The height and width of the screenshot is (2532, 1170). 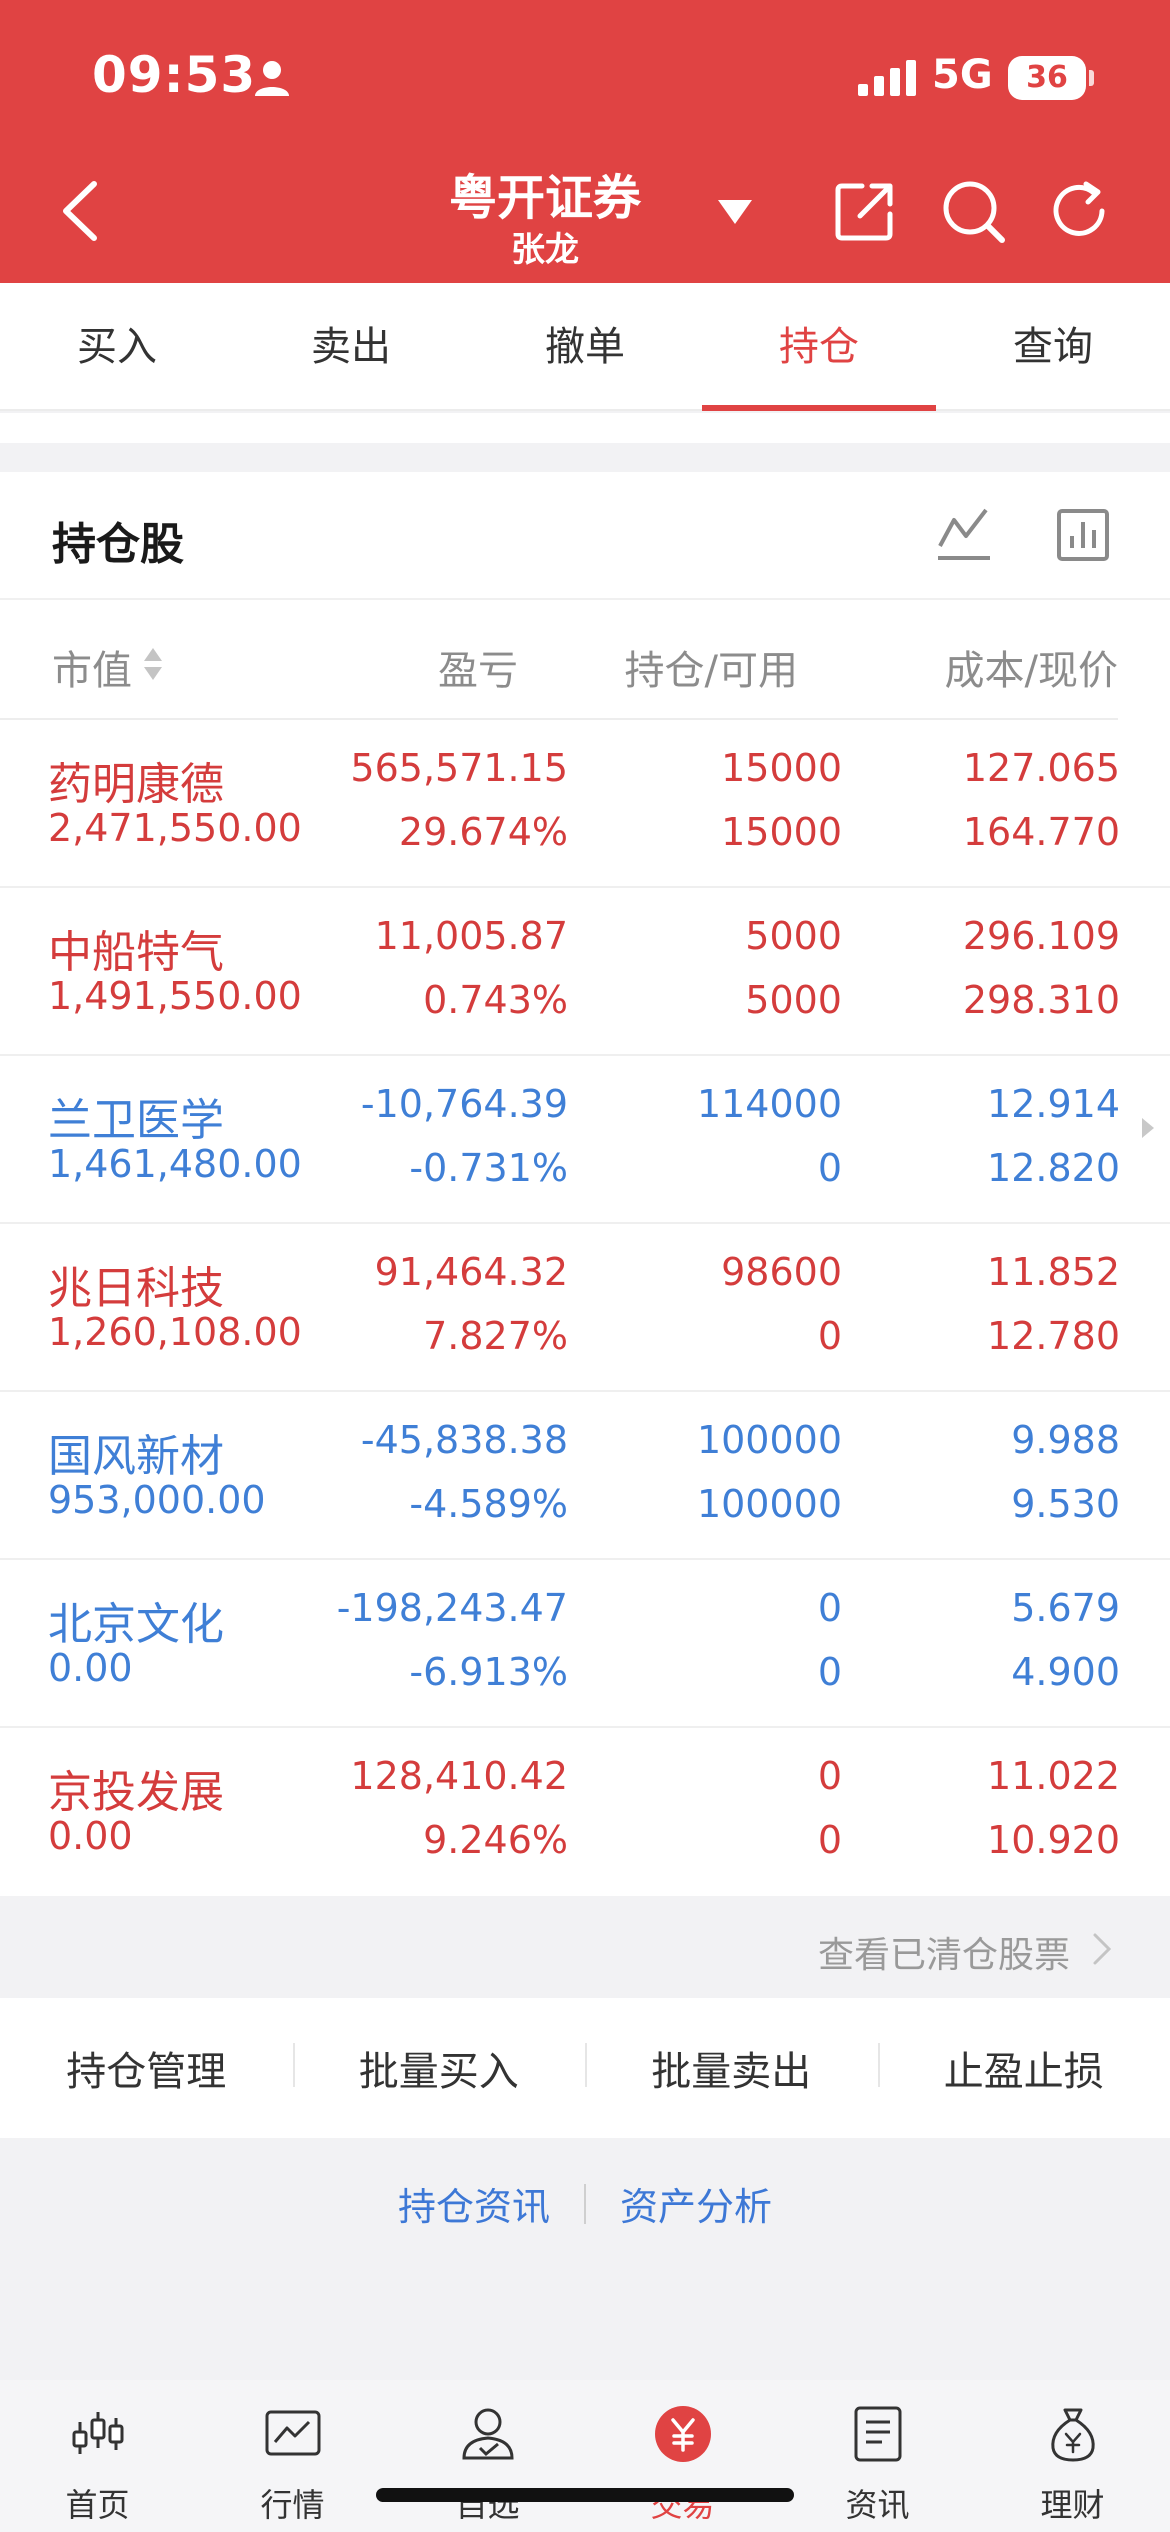 I want to click on sort-icon, so click(x=153, y=664).